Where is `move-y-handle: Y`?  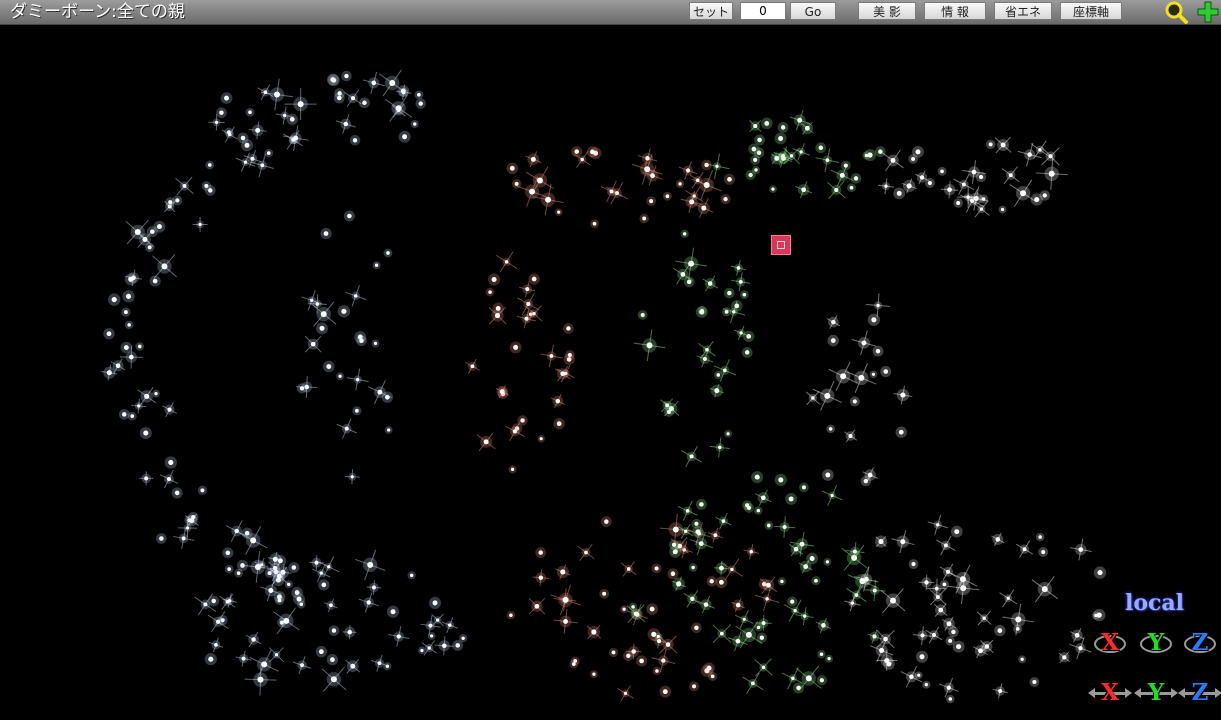
move-y-handle: Y is located at coordinates (1156, 693).